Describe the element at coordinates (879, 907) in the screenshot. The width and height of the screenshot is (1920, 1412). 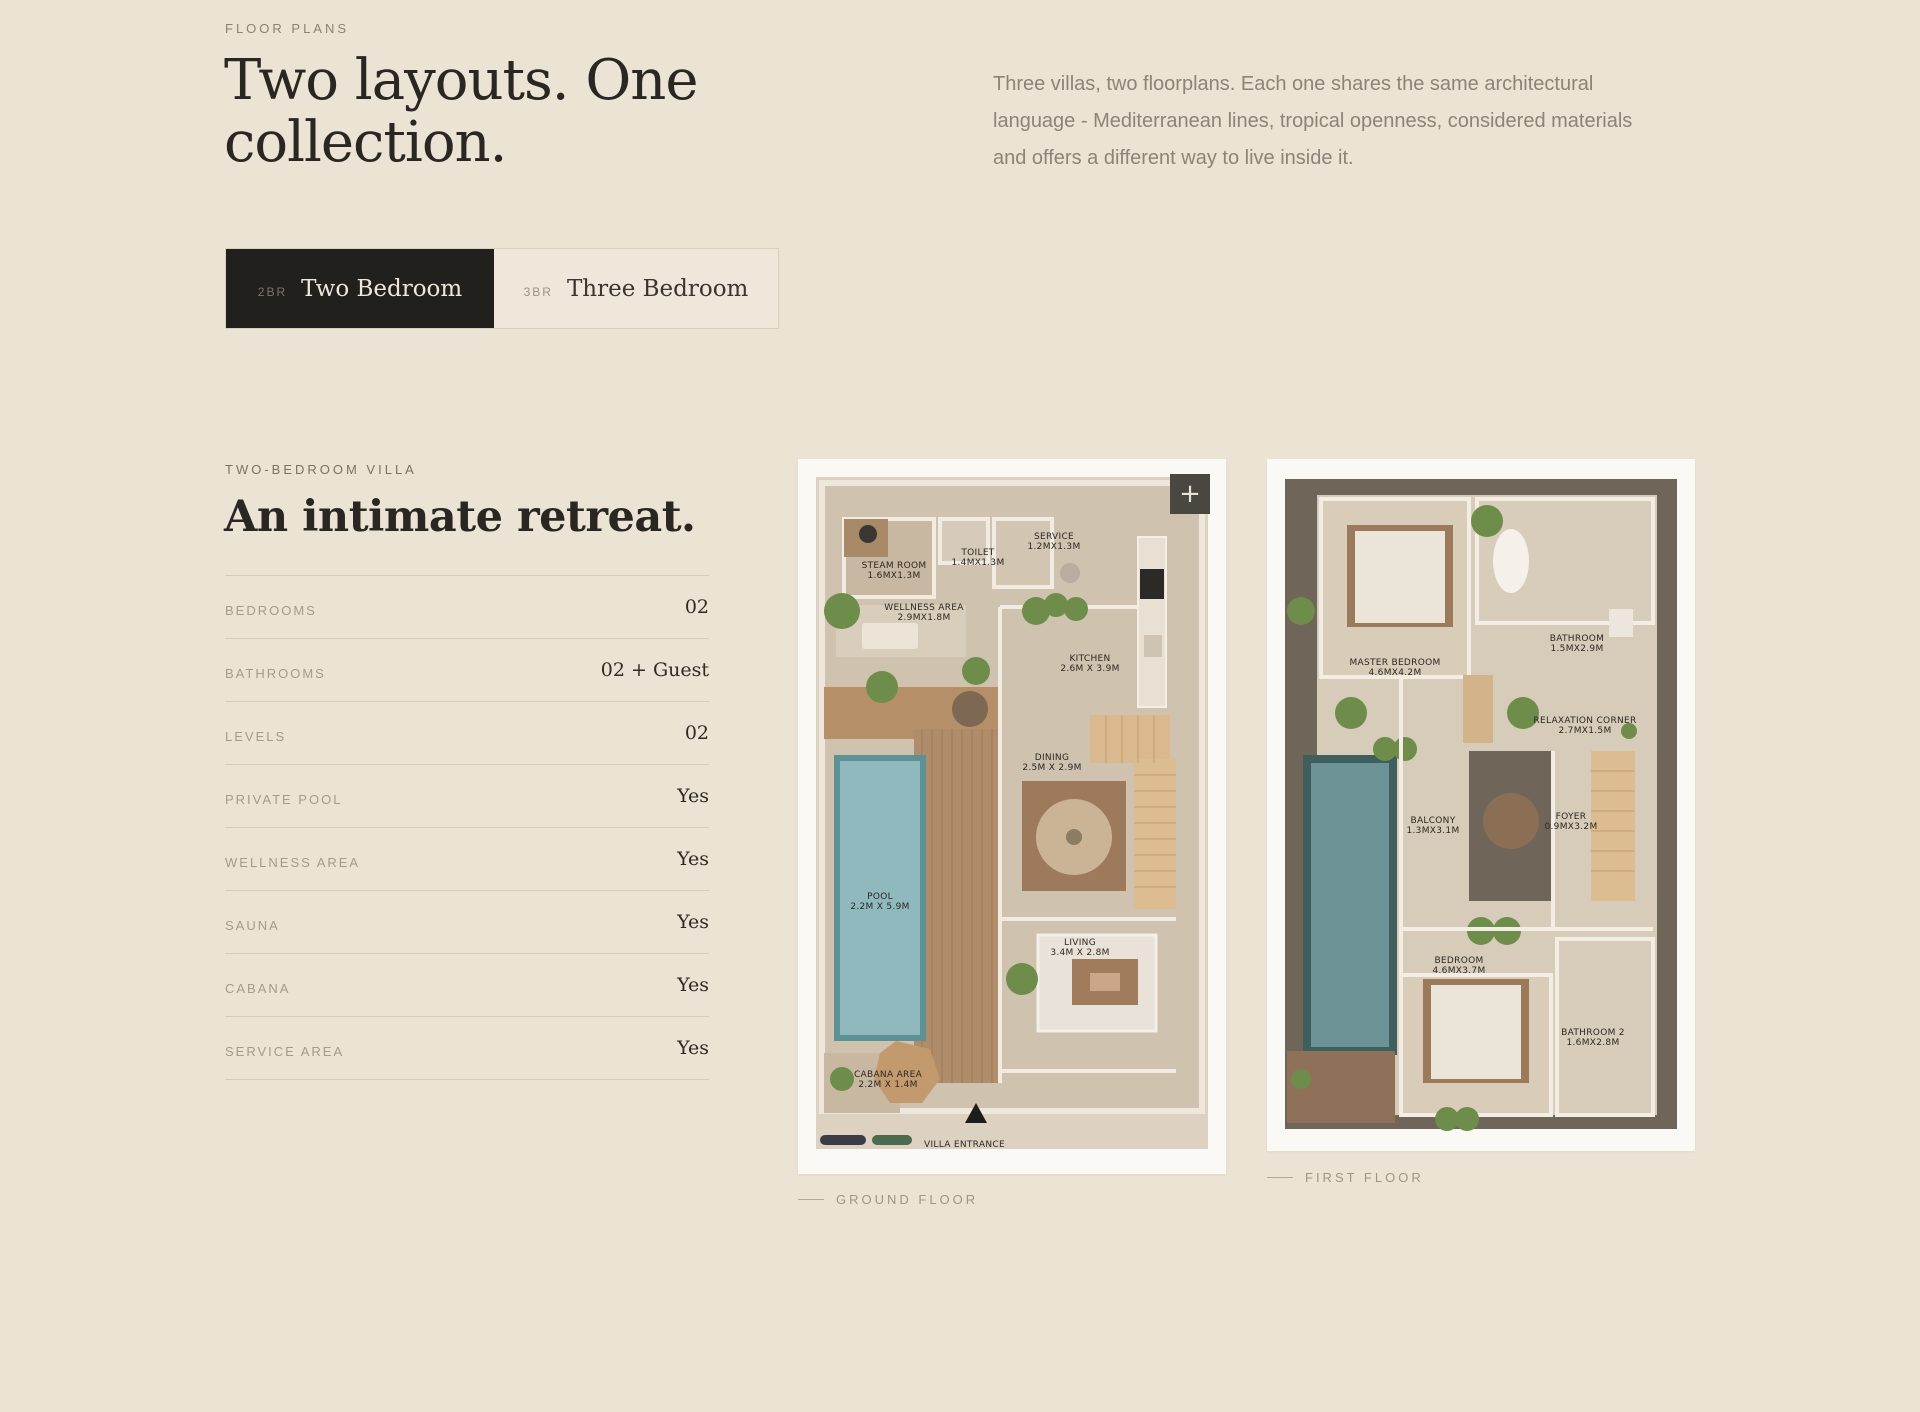
I see `dim-pool: 2.2M X 5.9M` at that location.